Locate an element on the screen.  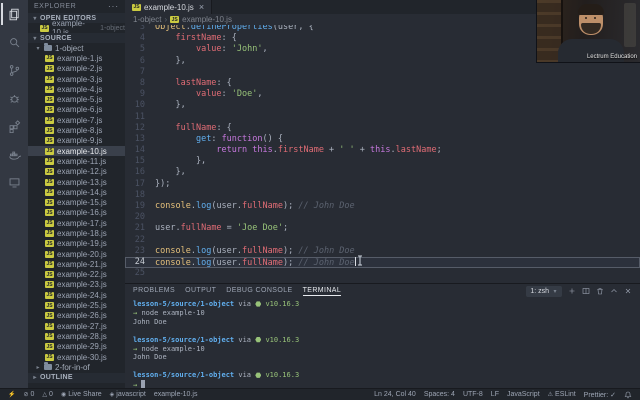
errors-status: ⊘ 0 is located at coordinates (28, 394).